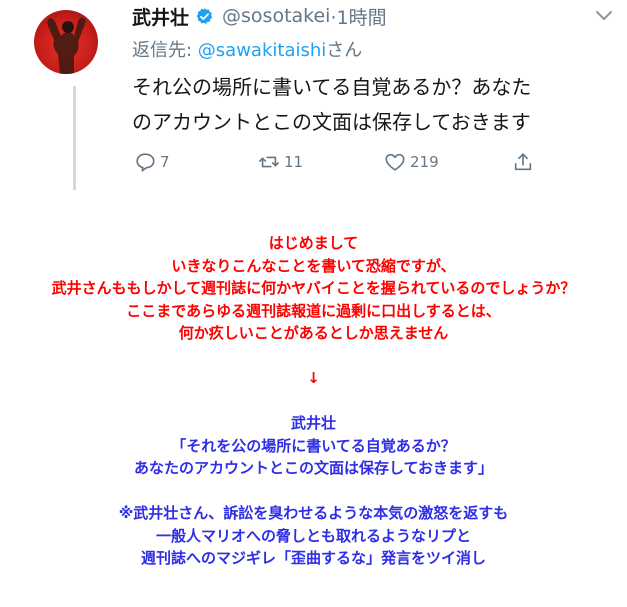 This screenshot has width=627, height=607. What do you see at coordinates (313, 513) in the screenshot?
I see `note-line: ※武井壮さん、訴訟を臭わせるような本気の激怒を返すも` at bounding box center [313, 513].